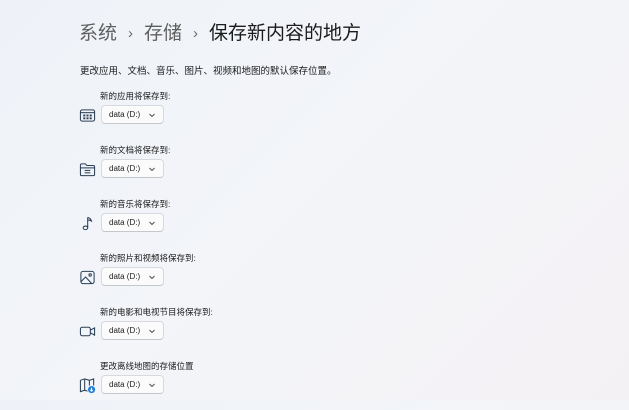  I want to click on setting-label: 更改离线地图的存储位置, so click(147, 366).